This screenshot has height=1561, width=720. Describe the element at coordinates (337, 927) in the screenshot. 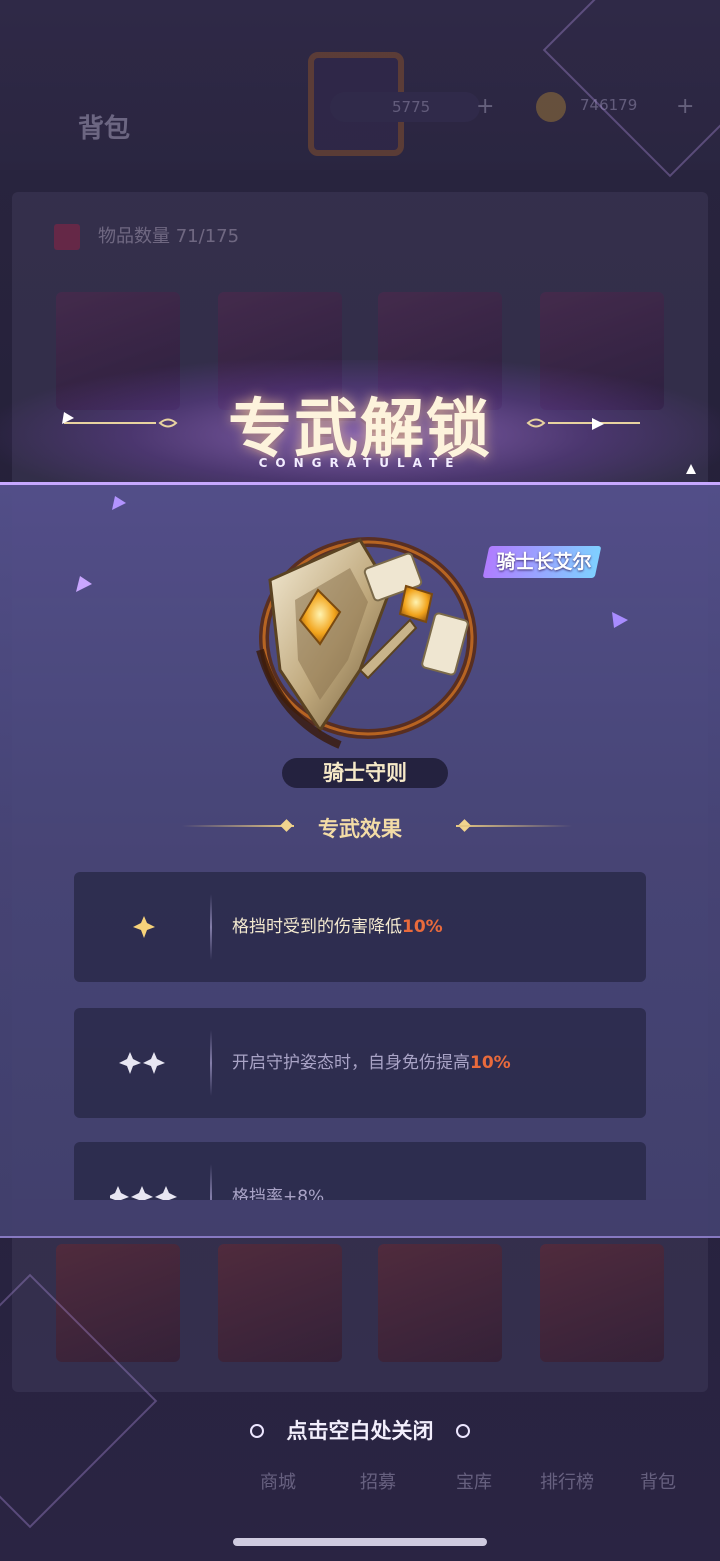

I see `effect-text: 格挡时受到的伤害降低10%` at that location.